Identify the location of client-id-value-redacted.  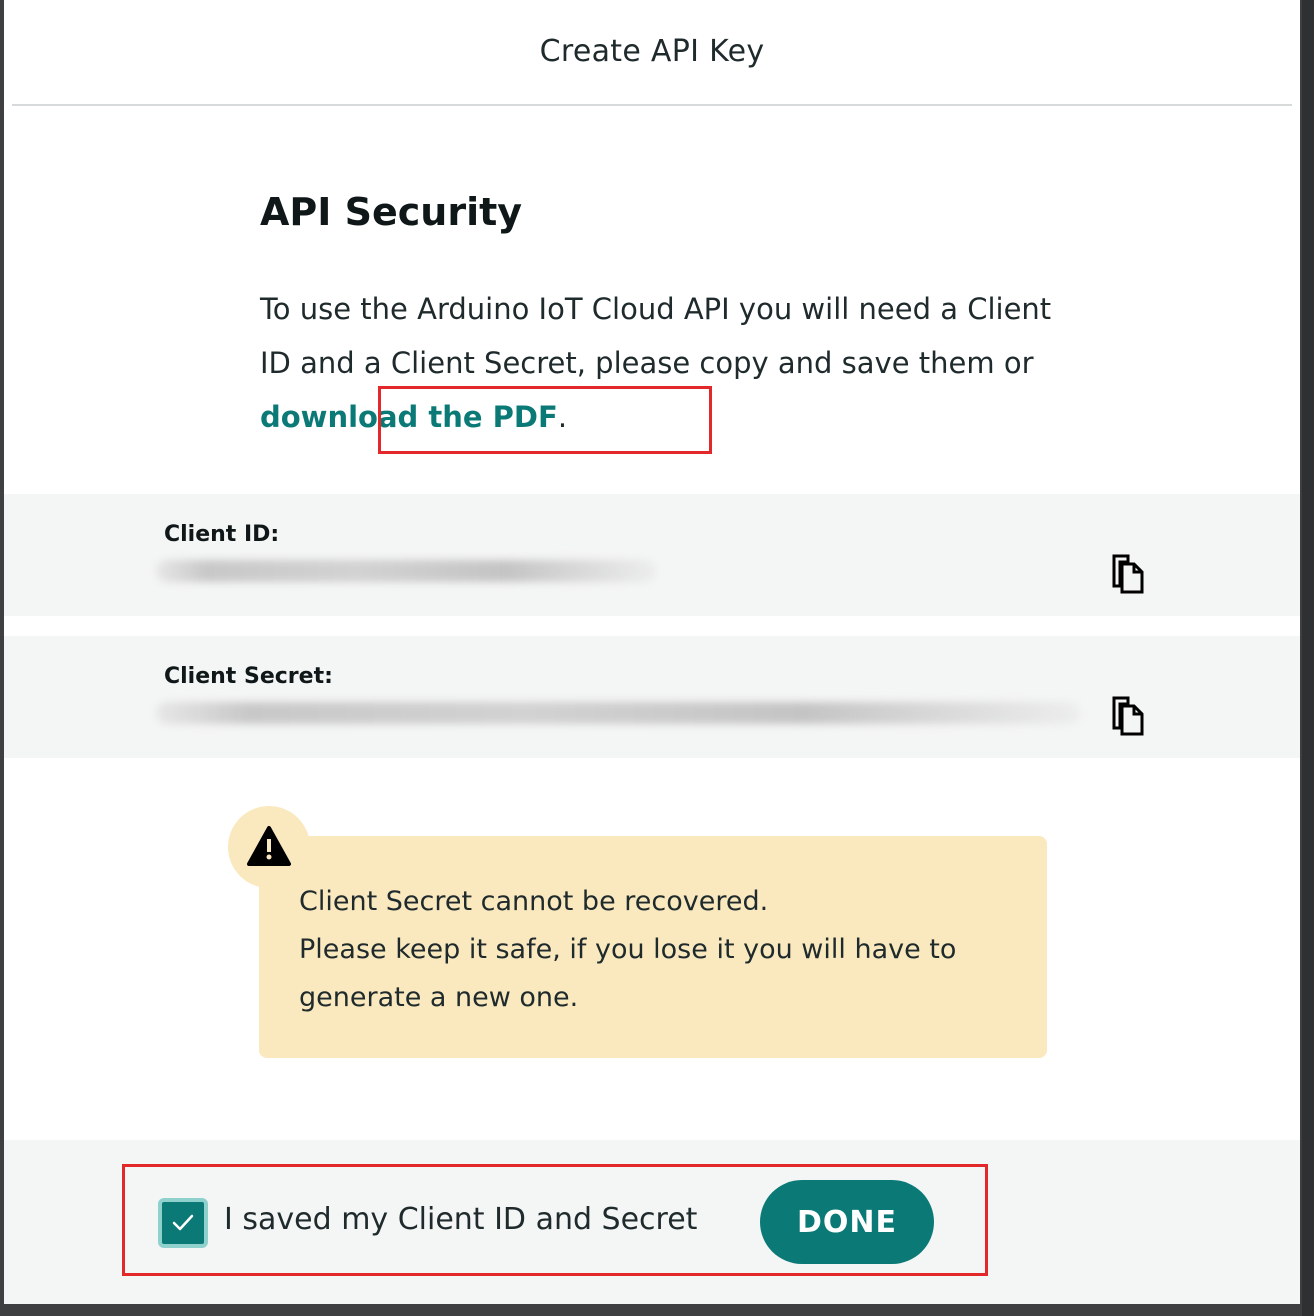
(406, 571).